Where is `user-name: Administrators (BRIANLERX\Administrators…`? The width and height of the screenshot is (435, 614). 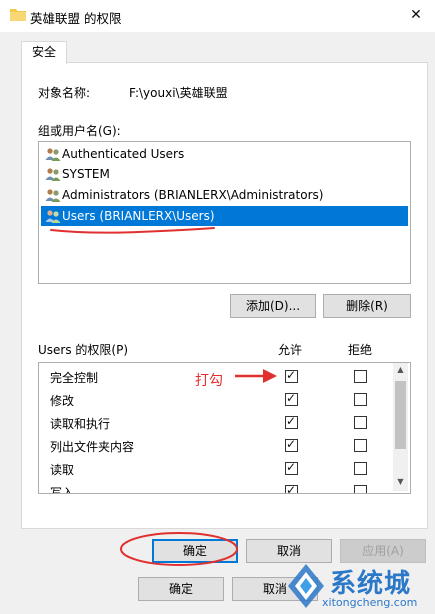 user-name: Administrators (BRIANLERX\Administrators… is located at coordinates (193, 195).